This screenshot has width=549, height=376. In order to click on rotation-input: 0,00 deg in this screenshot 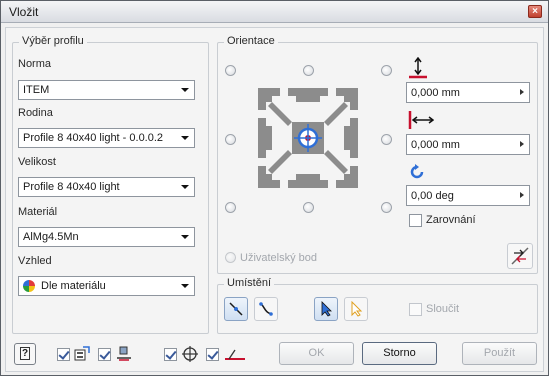, I will do `click(468, 195)`.